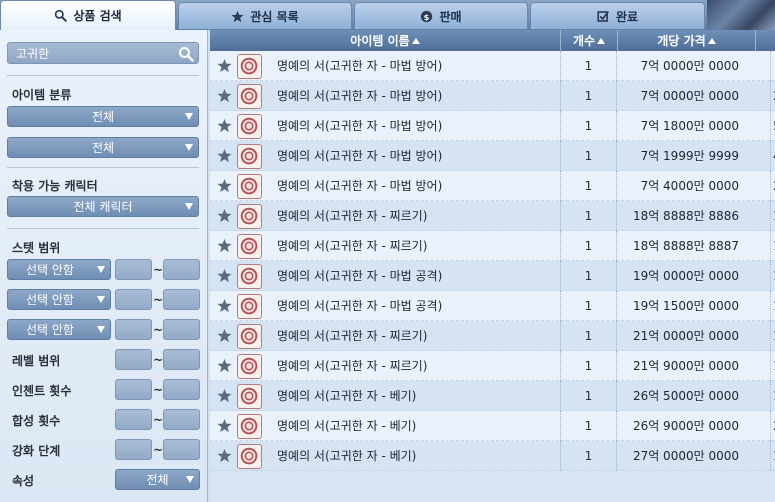 The image size is (775, 502). What do you see at coordinates (685, 456) in the screenshot?
I see `item-price: 27억 0000만 0000` at bounding box center [685, 456].